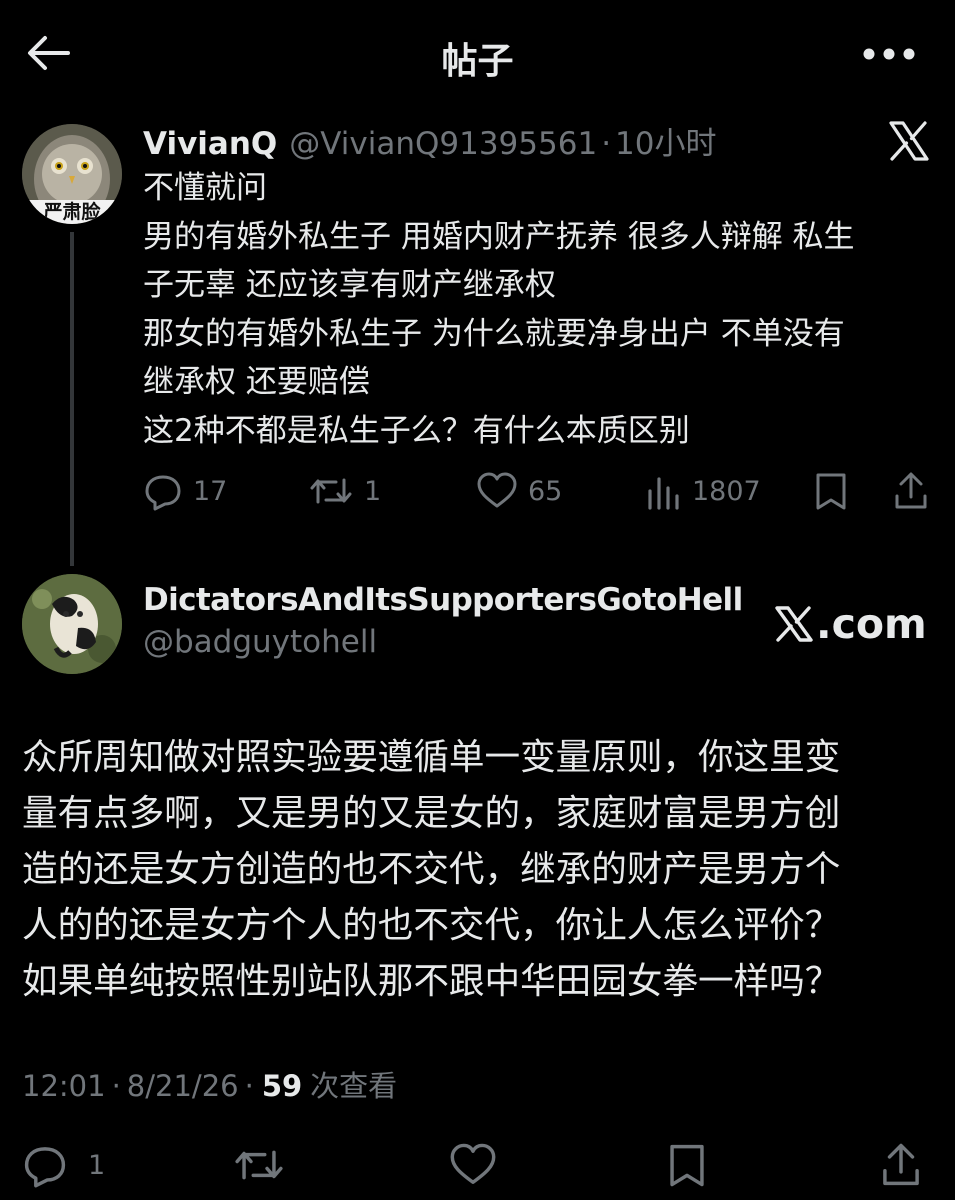 This screenshot has height=1200, width=955. Describe the element at coordinates (205, 188) in the screenshot. I see `tweet-line: 不懂就问` at that location.